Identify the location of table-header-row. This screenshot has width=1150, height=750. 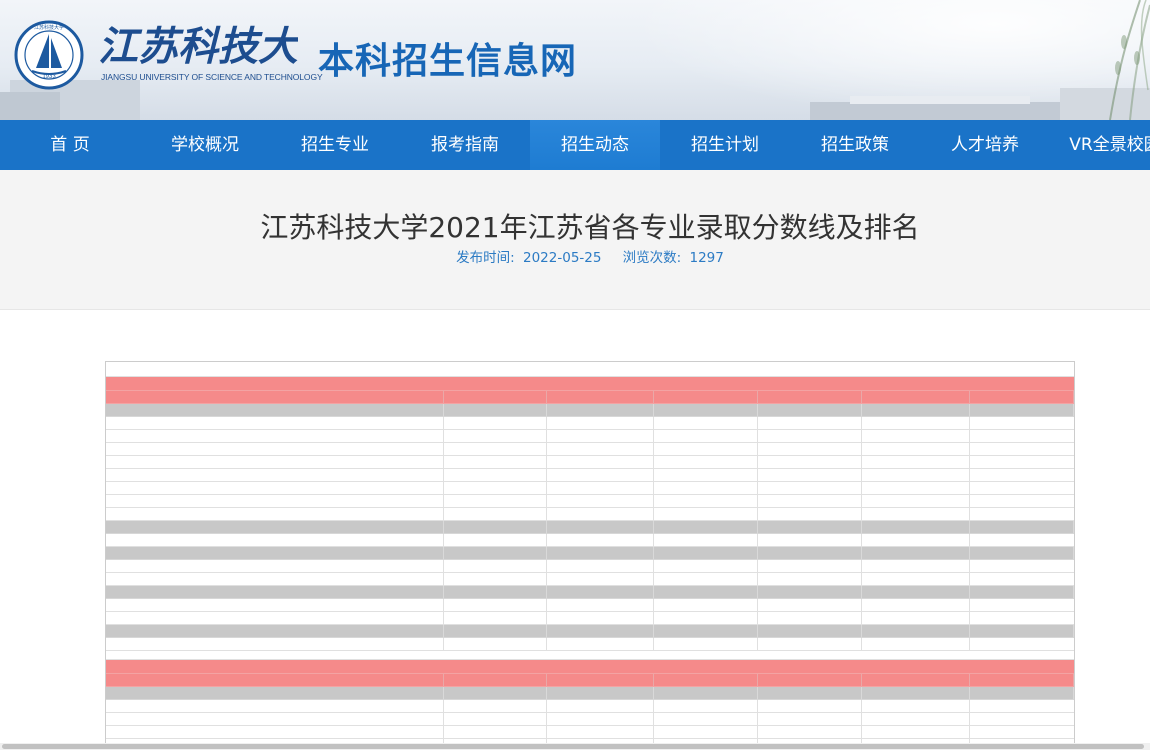
(590, 680).